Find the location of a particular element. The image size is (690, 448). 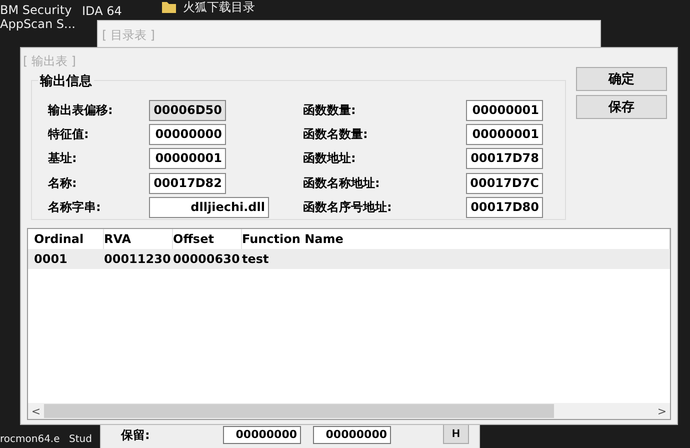

window-title: [ 输出表 ] is located at coordinates (49, 61).